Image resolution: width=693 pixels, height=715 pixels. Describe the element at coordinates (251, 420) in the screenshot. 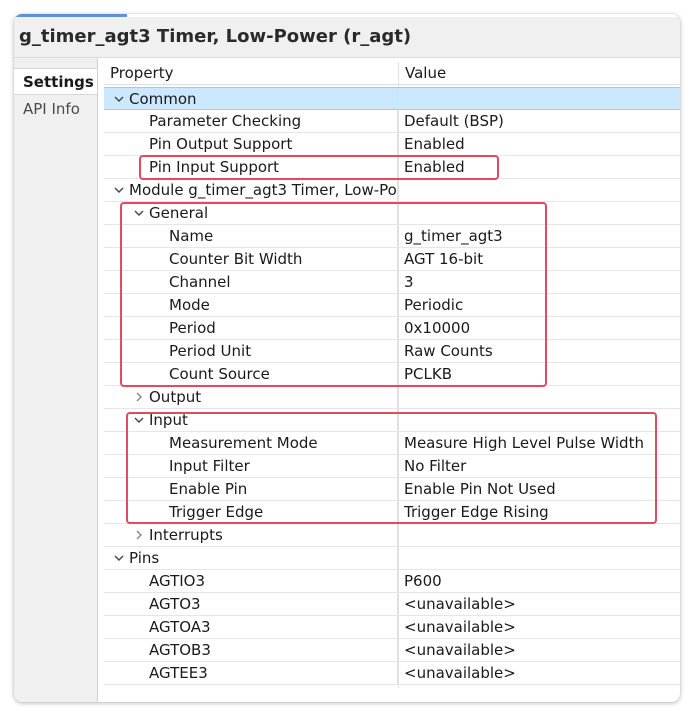

I see `property-cell: Input` at that location.